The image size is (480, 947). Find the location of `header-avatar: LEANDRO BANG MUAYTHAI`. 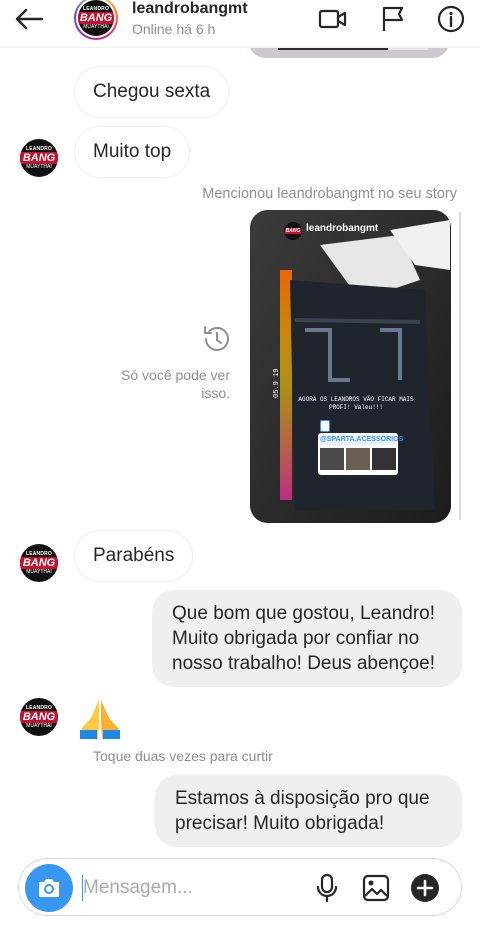

header-avatar: LEANDRO BANG MUAYTHAI is located at coordinates (96, 20).